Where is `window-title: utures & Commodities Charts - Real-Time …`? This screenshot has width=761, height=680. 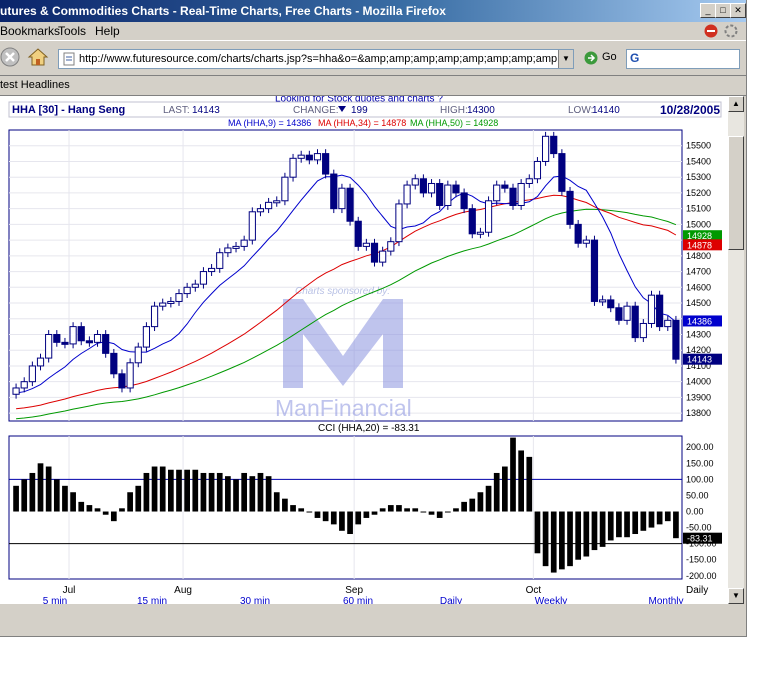 window-title: utures & Commodities Charts - Real-Time … is located at coordinates (223, 11).